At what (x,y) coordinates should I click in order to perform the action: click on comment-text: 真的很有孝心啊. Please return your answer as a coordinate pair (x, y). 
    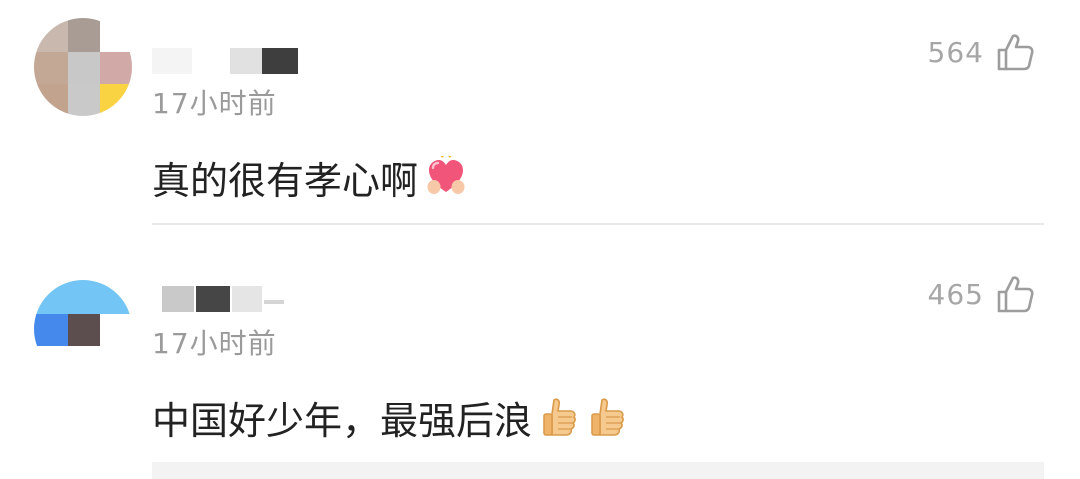
    Looking at the image, I should click on (309, 177).